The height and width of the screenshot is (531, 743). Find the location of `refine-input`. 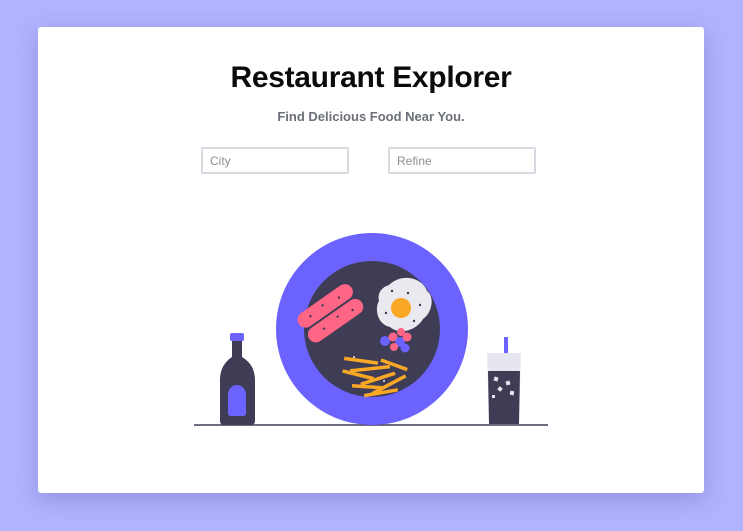

refine-input is located at coordinates (462, 160).